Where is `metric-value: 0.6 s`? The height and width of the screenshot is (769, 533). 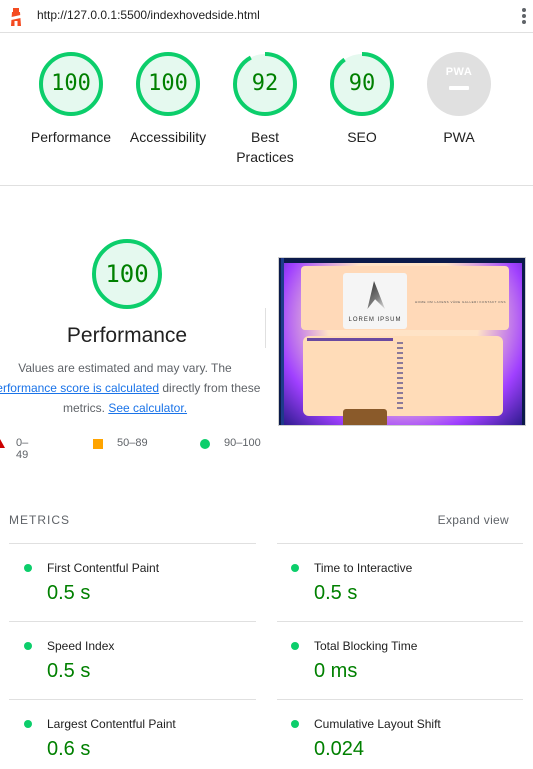
metric-value: 0.6 s is located at coordinates (69, 749).